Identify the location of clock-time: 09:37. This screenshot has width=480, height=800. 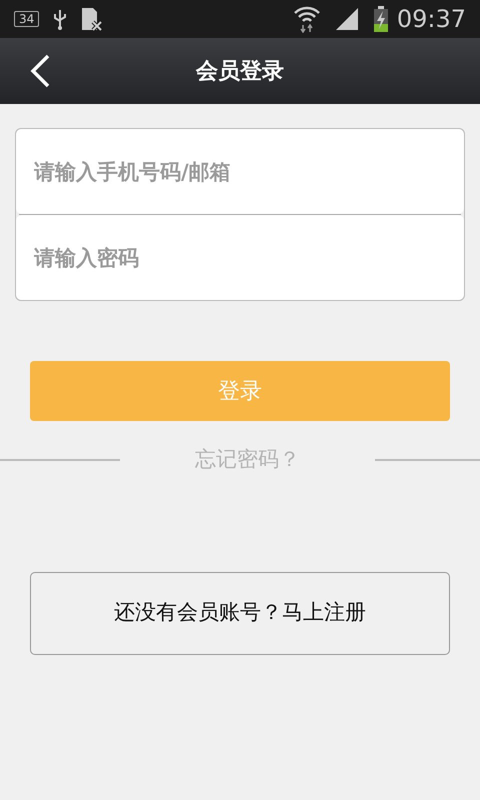
(431, 19).